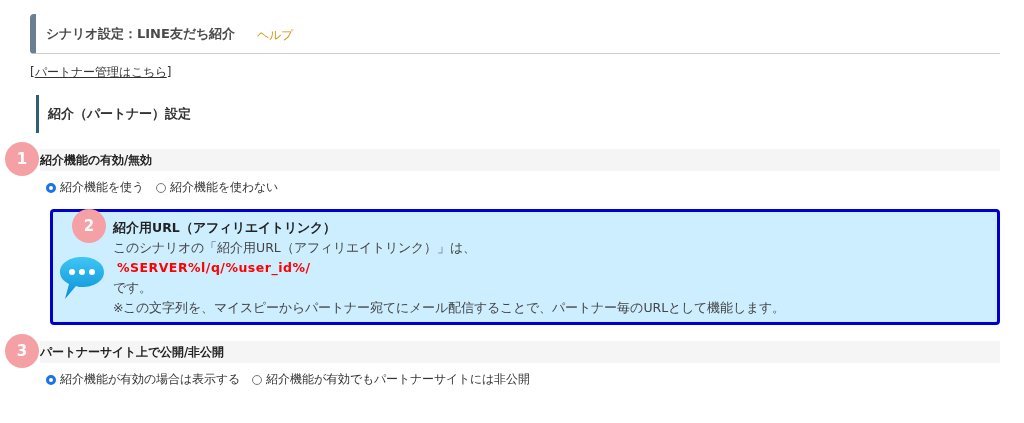  I want to click on group-title: 紹介機能の有効/無効, so click(96, 160).